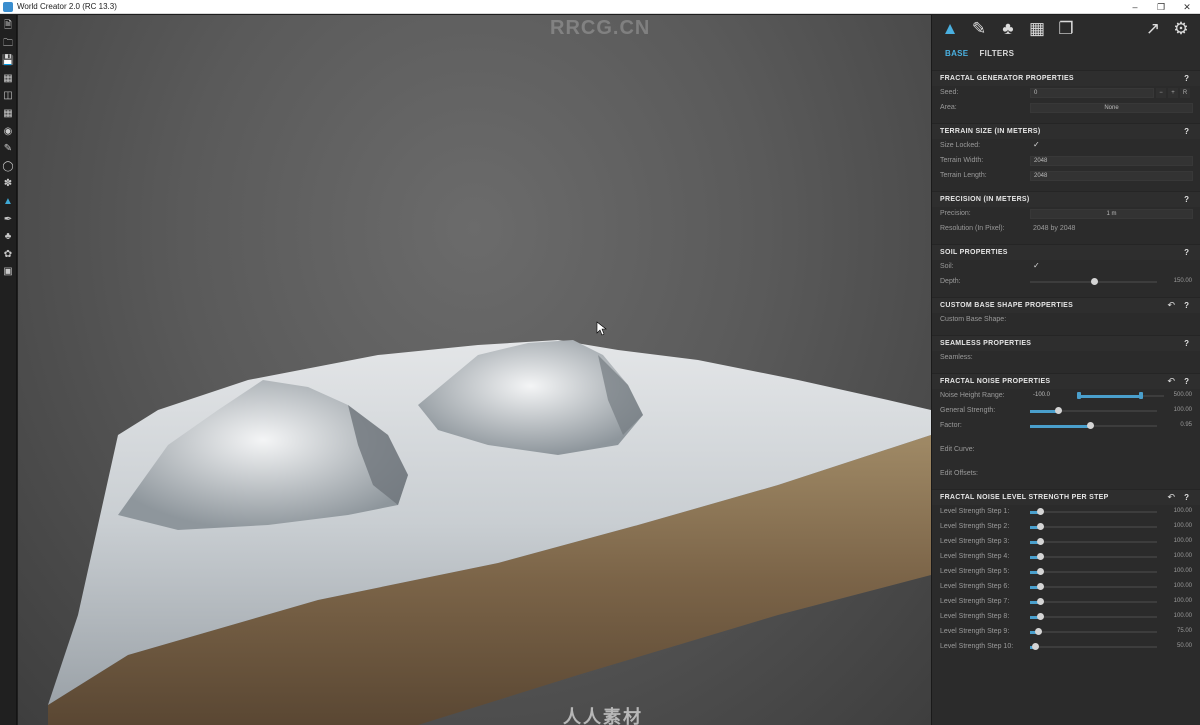  Describe the element at coordinates (1066, 343) in the screenshot. I see `section-seamless: SEAMLESS PROPERTIES ?` at that location.